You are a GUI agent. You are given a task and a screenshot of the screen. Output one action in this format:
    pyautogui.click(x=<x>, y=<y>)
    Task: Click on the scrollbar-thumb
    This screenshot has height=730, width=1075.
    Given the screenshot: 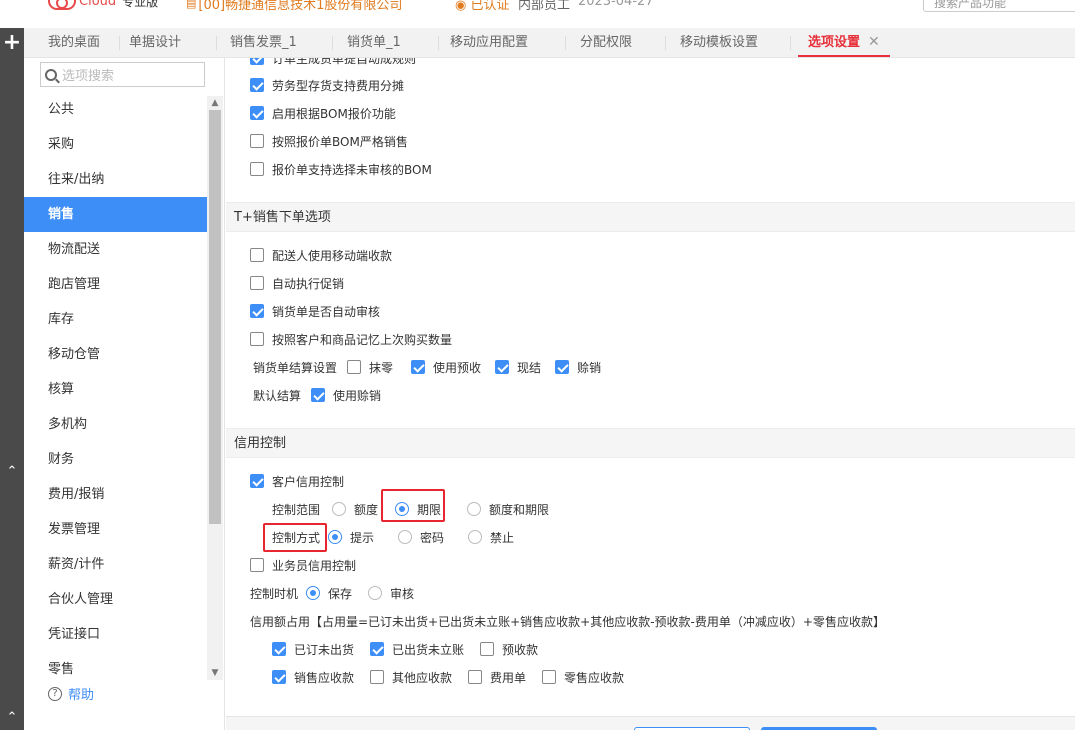 What is the action you would take?
    pyautogui.click(x=215, y=317)
    